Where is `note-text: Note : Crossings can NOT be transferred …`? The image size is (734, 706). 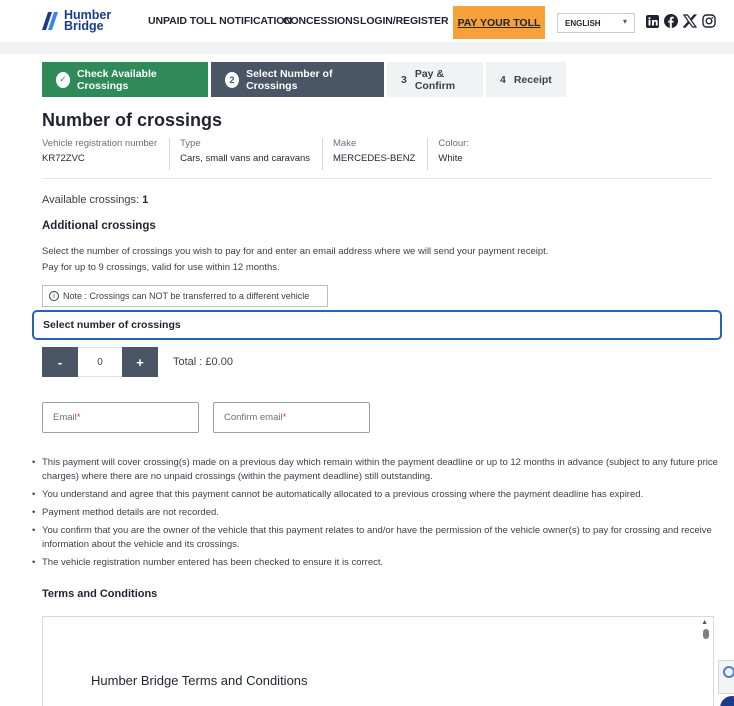
note-text: Note : Crossings can NOT be transferred … is located at coordinates (186, 296).